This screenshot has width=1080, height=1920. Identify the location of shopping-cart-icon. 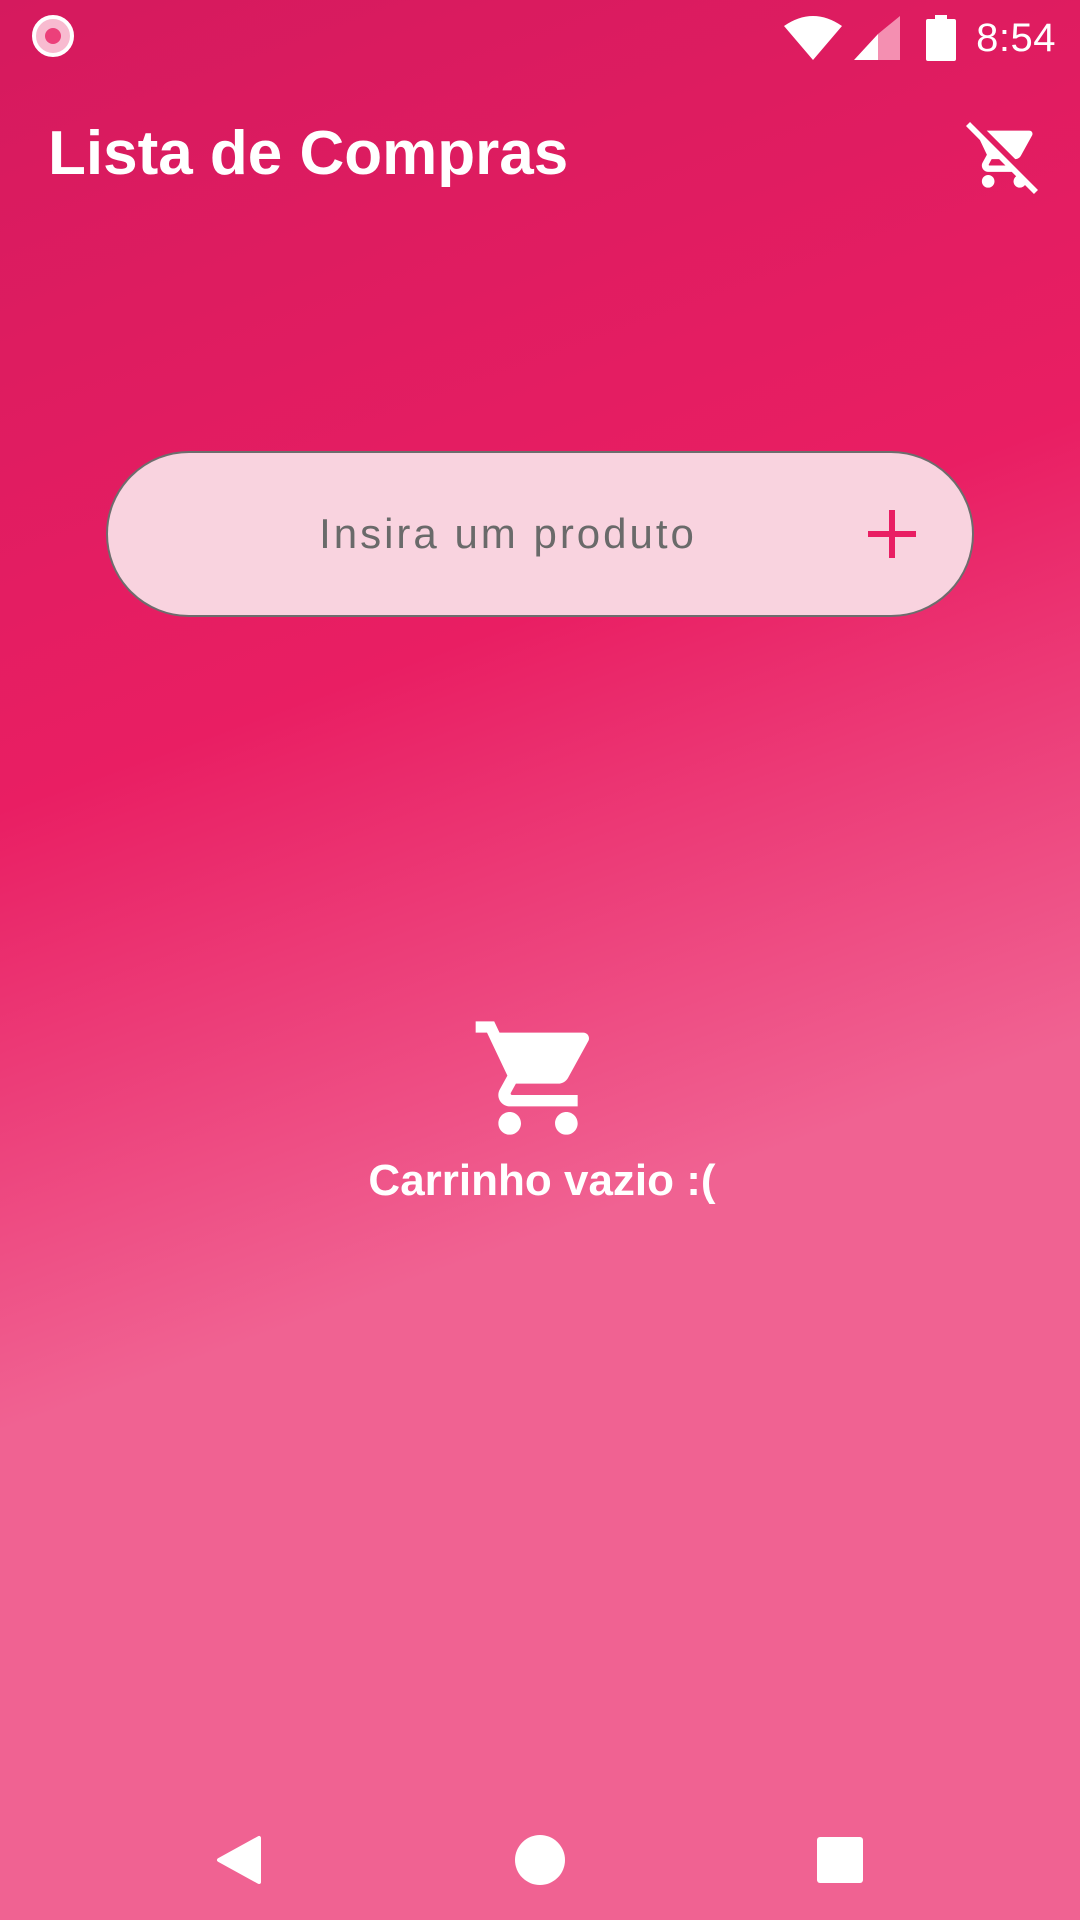
(532, 1078).